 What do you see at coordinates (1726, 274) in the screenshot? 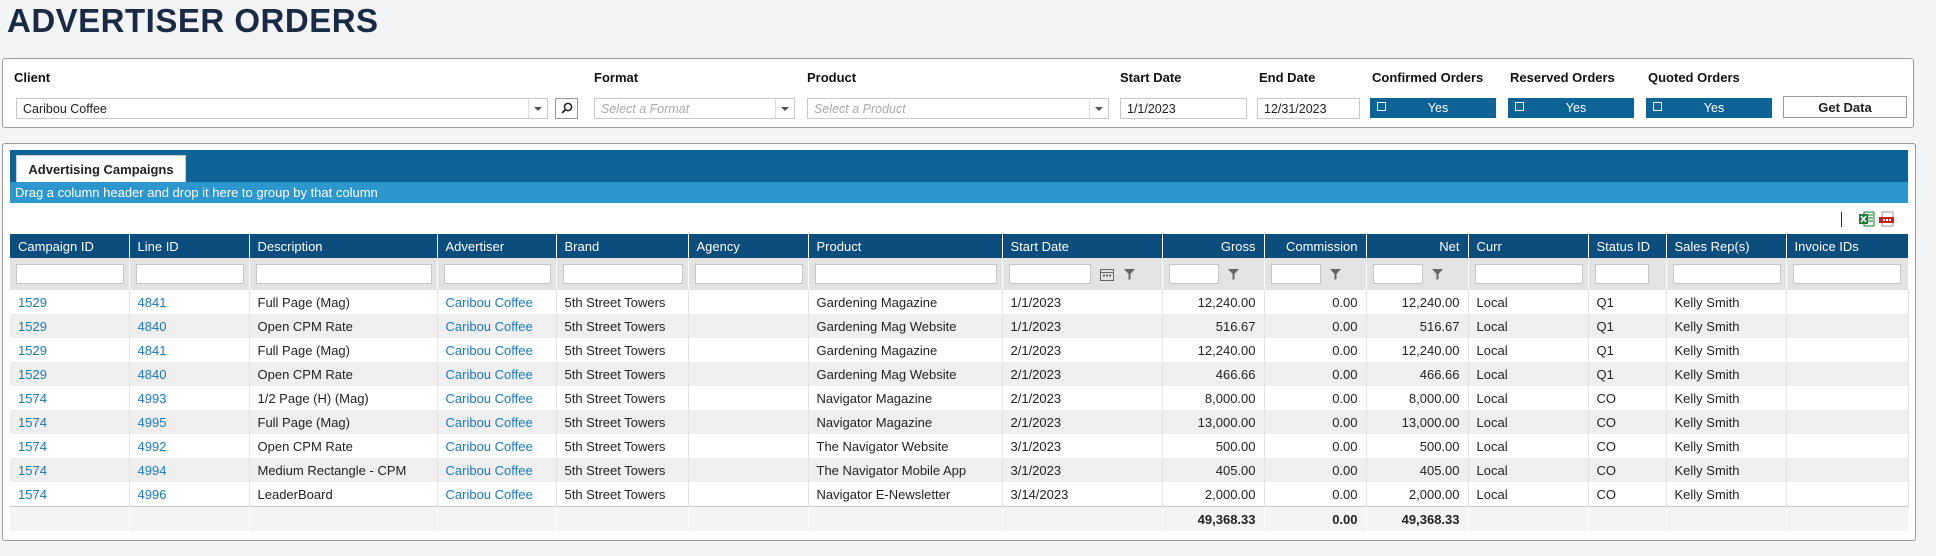
I see `filter-input-sales-reps` at bounding box center [1726, 274].